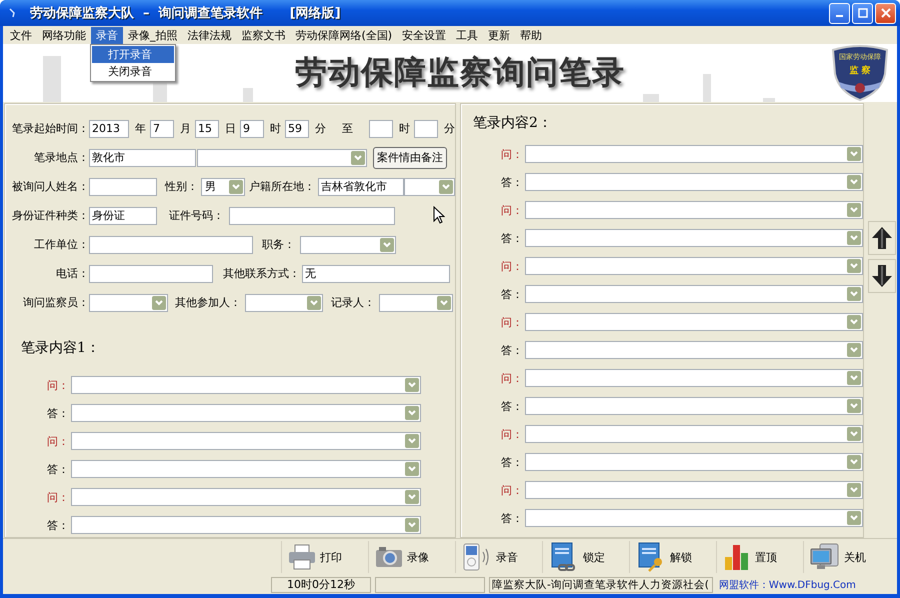  I want to click on printer-icon, so click(302, 557).